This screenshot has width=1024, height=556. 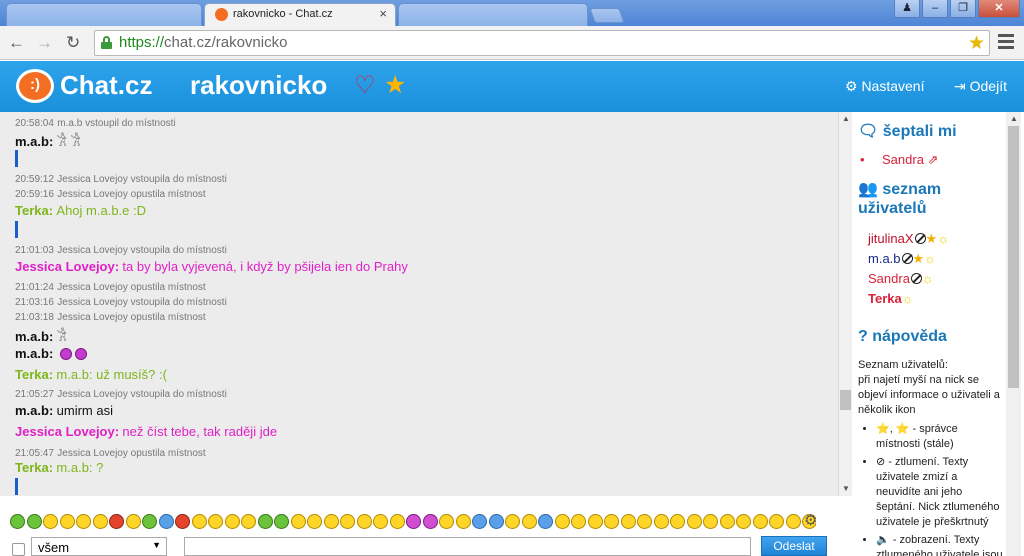 I want to click on url-text: https://chat.cz/rakovnicko, so click(x=203, y=42).